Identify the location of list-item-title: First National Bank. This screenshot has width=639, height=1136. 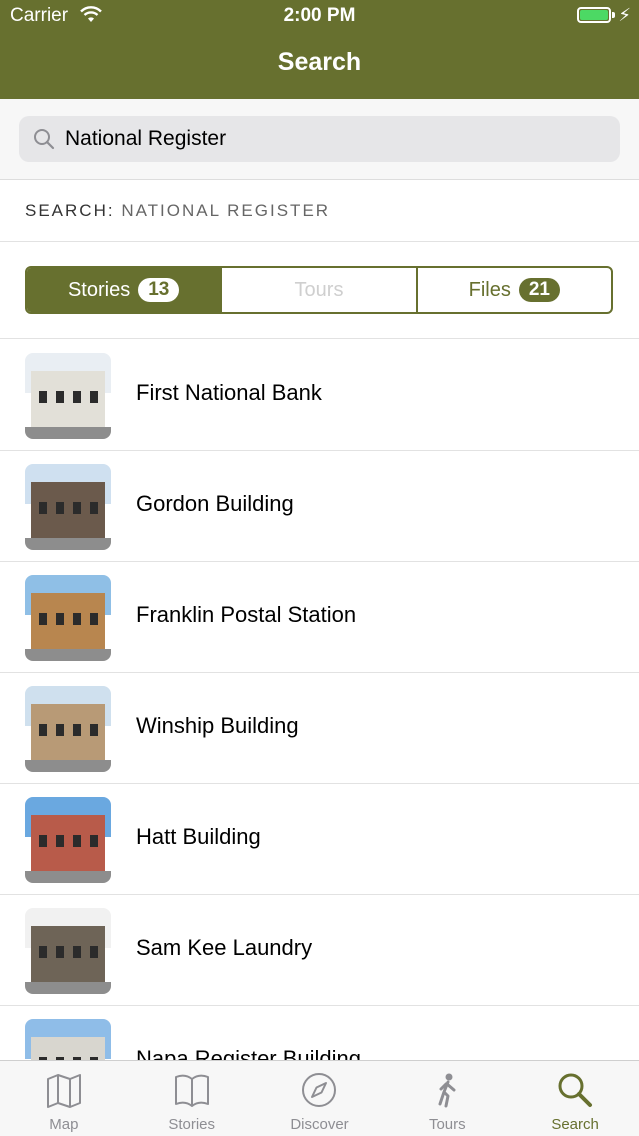
(229, 392).